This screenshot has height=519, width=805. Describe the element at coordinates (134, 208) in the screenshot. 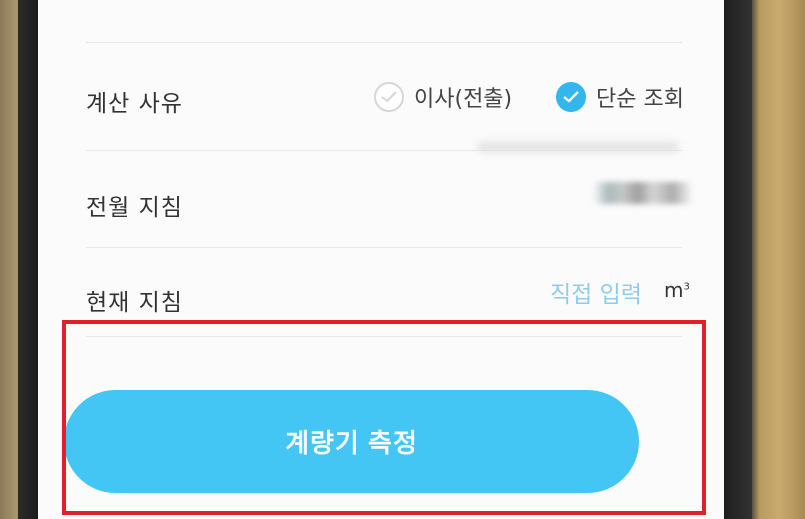

I see `previous-reading-label: 전월 지침` at that location.